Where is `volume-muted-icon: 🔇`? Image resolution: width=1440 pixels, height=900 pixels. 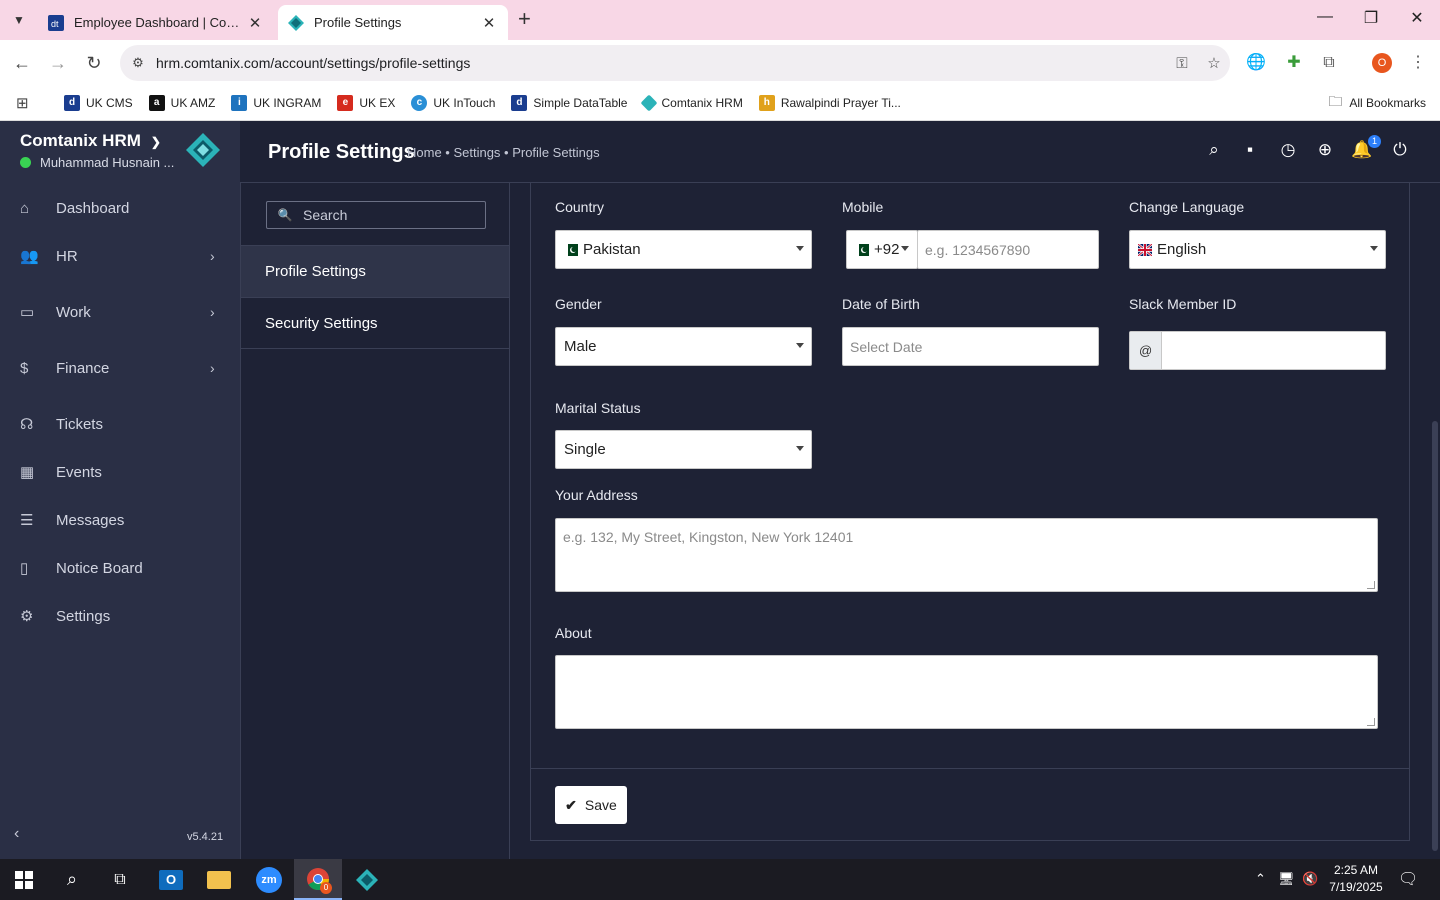
volume-muted-icon: 🔇 is located at coordinates (1310, 879).